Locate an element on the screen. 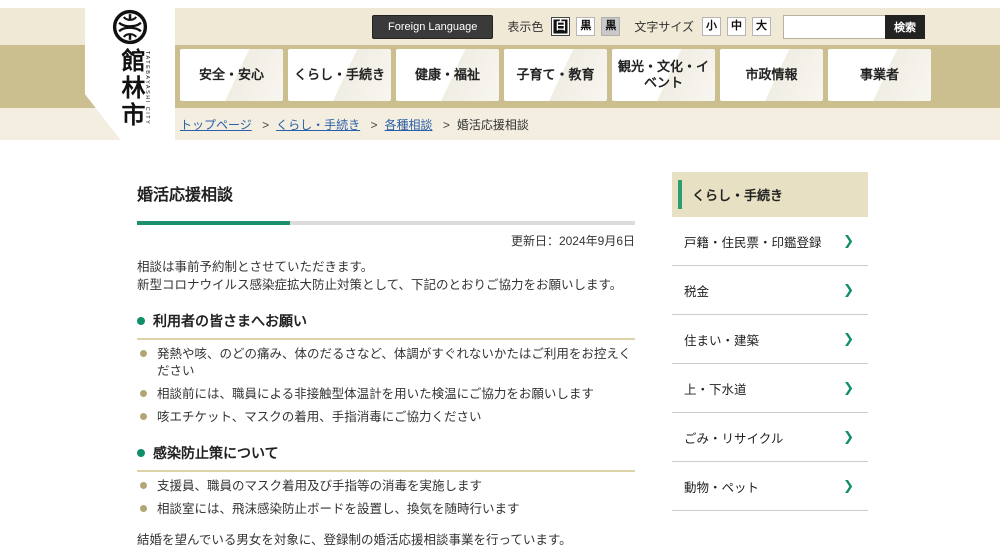  sidebar-item: 動物・ペット ❯ is located at coordinates (770, 486).